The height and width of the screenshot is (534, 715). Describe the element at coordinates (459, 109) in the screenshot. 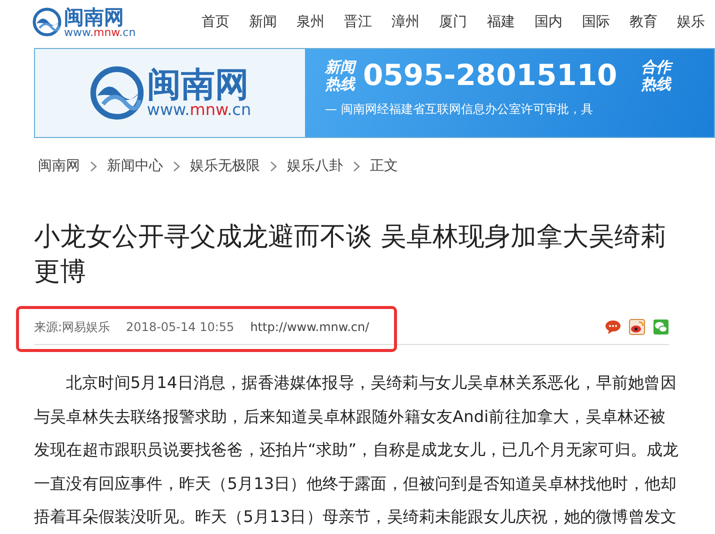

I see `banner-tagline: — 闽南网经福建省互联网信息办公室许可审批，具` at that location.